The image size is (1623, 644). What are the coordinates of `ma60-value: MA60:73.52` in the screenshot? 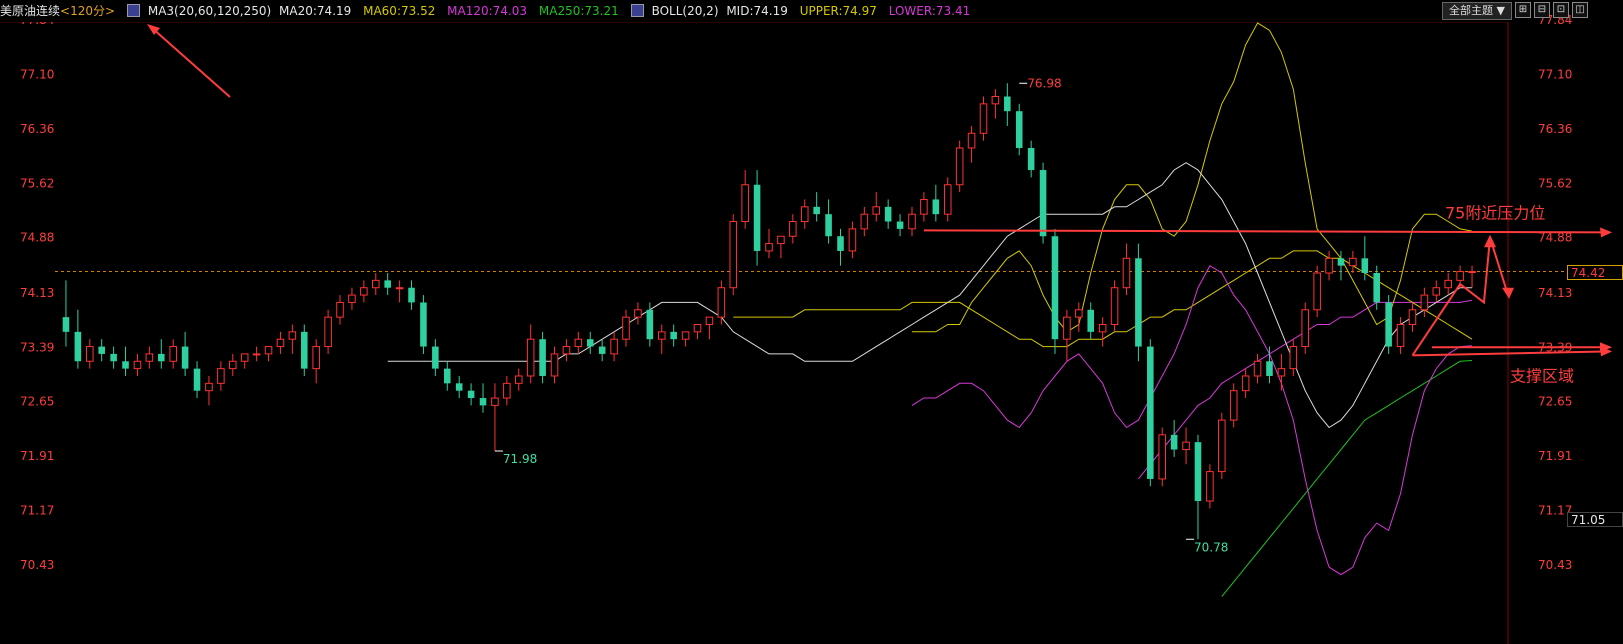 It's located at (399, 11).